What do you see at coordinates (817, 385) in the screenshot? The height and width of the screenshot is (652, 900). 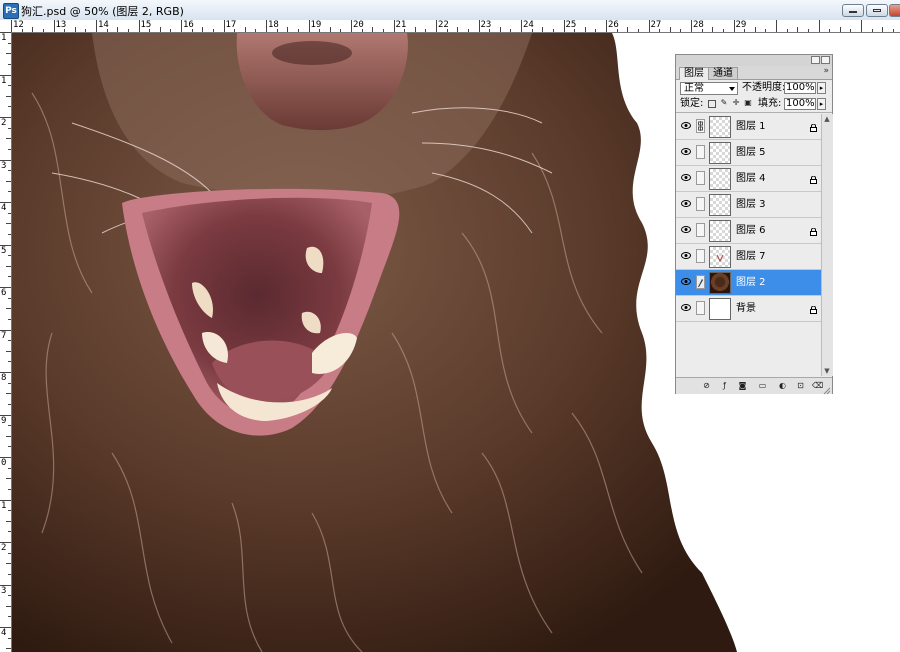 I see `delete-layer-icon: ⌫` at bounding box center [817, 385].